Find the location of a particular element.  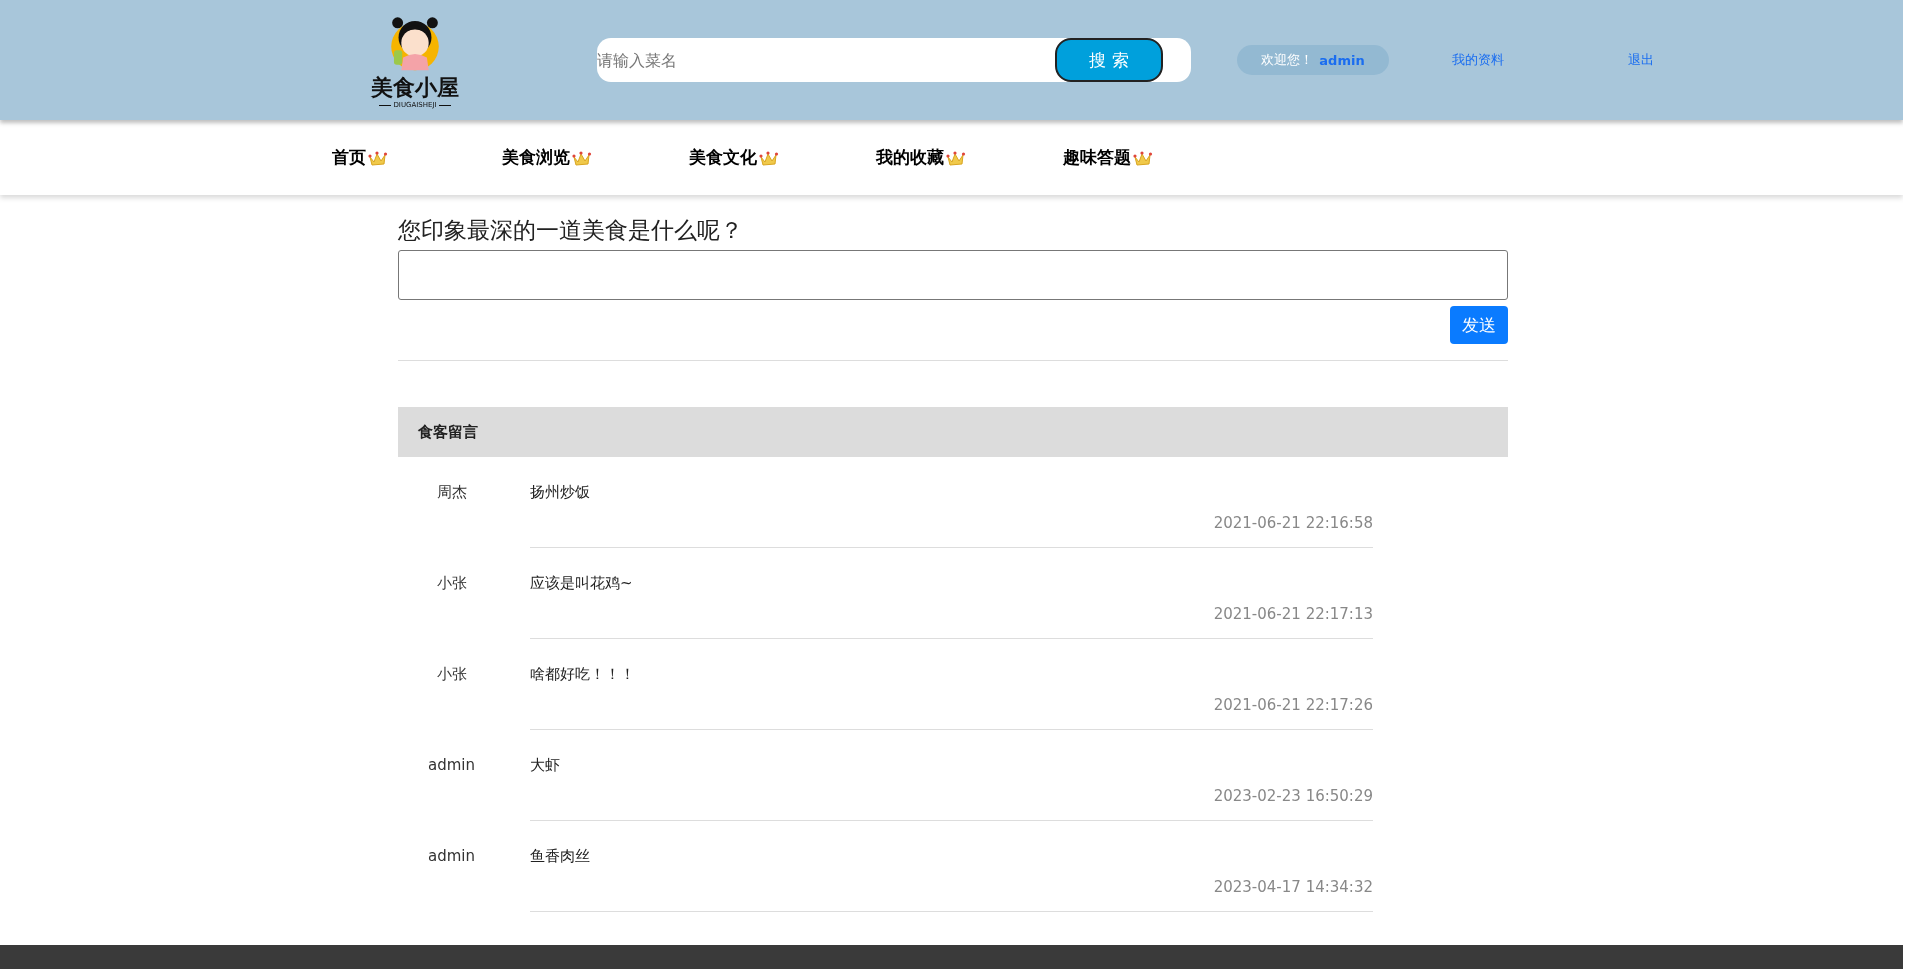

question-title: 您印象最深的一道美食是什么呢？ is located at coordinates (571, 230).